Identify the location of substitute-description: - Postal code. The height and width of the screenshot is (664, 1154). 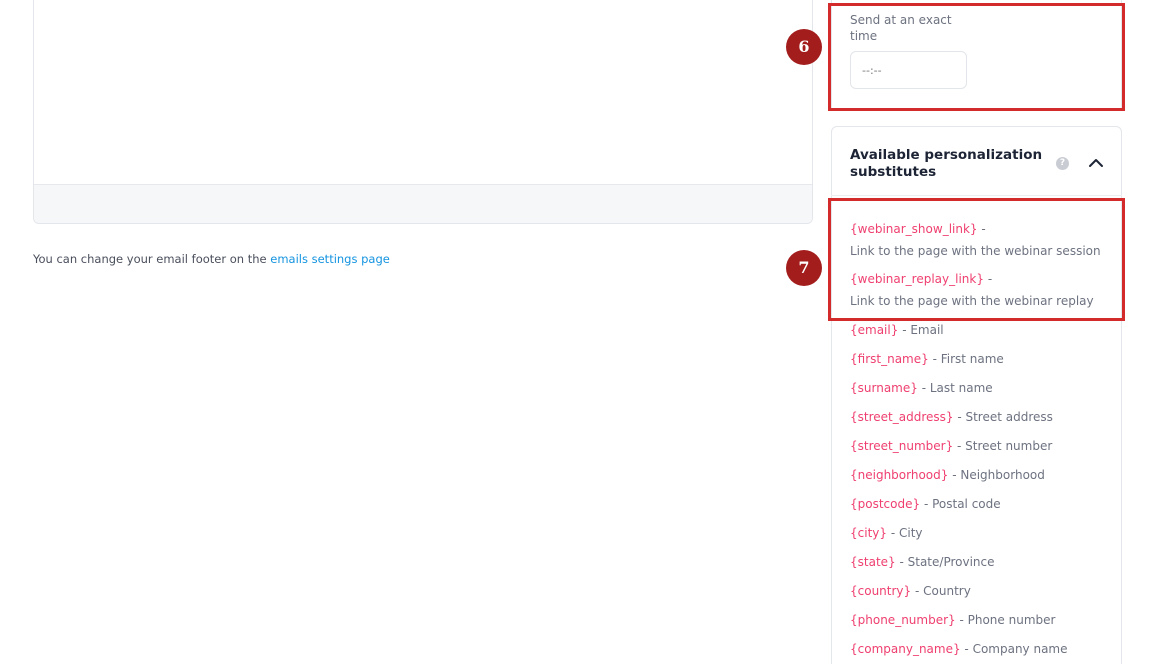
(960, 504).